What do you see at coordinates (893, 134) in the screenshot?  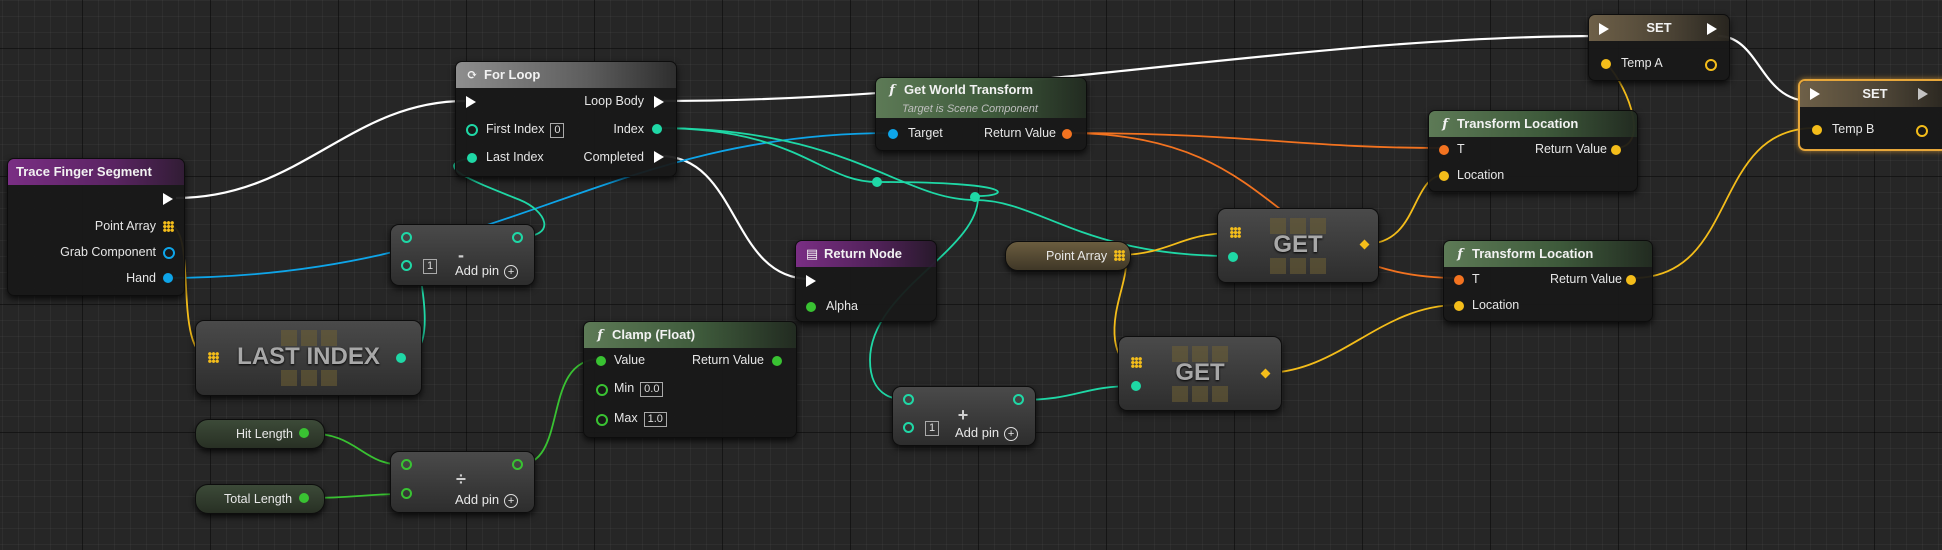 I see `target-pin` at bounding box center [893, 134].